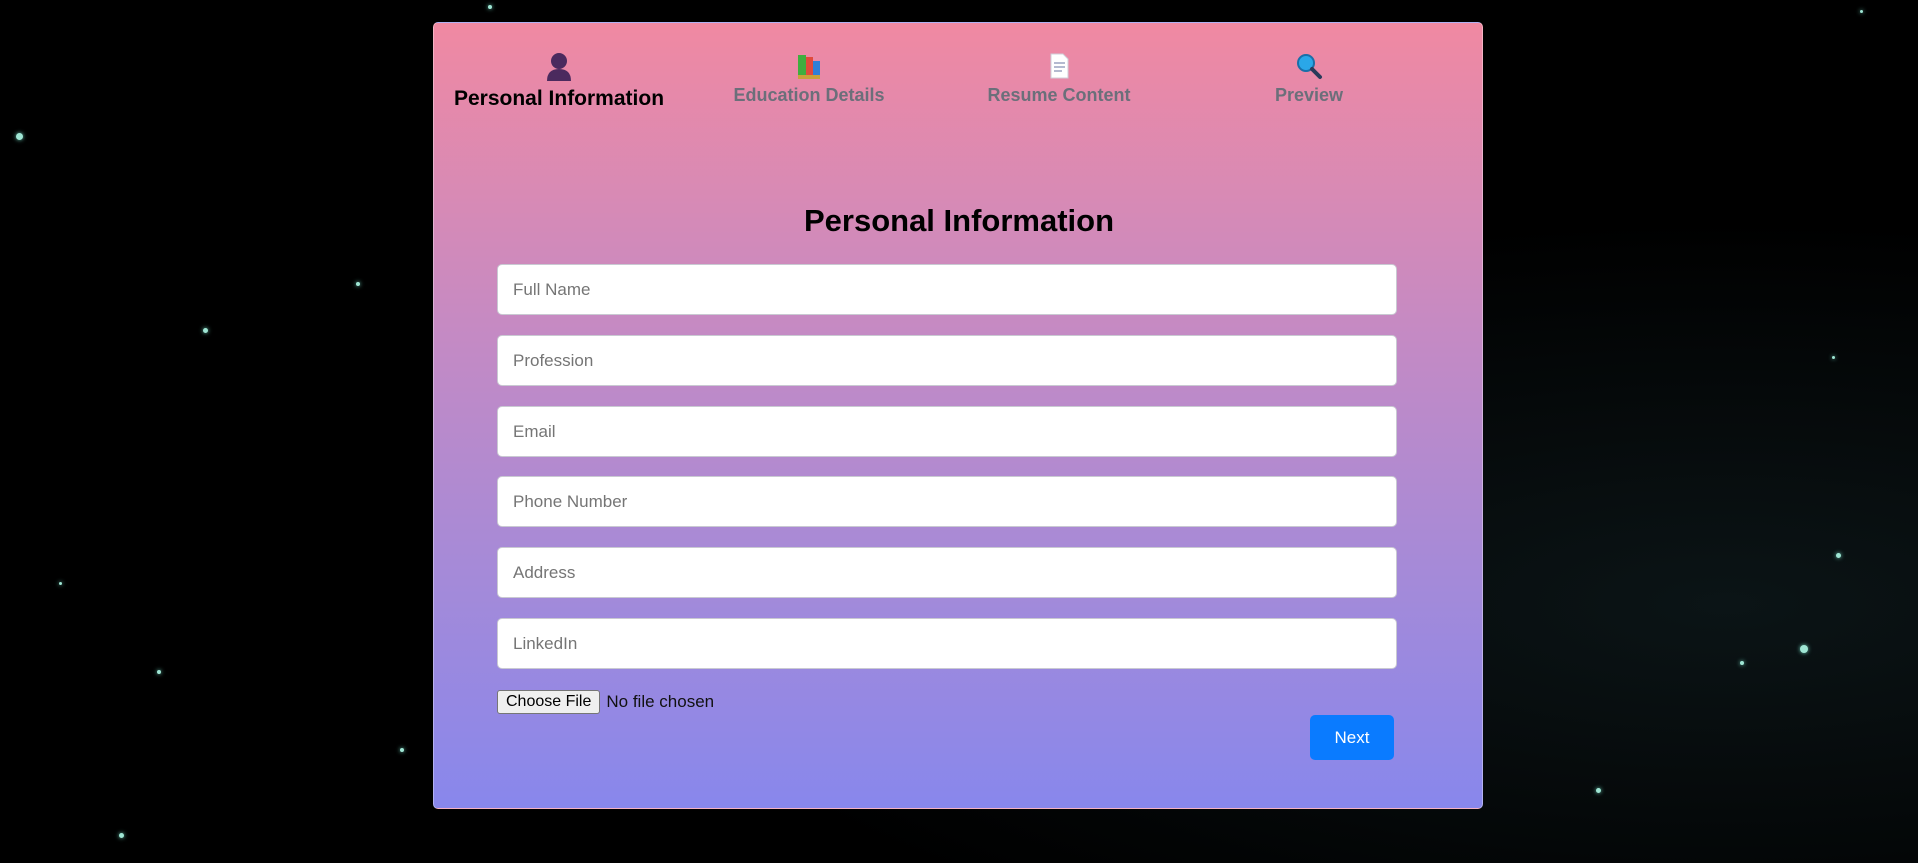  What do you see at coordinates (959, 220) in the screenshot?
I see `form-title: Personal Information` at bounding box center [959, 220].